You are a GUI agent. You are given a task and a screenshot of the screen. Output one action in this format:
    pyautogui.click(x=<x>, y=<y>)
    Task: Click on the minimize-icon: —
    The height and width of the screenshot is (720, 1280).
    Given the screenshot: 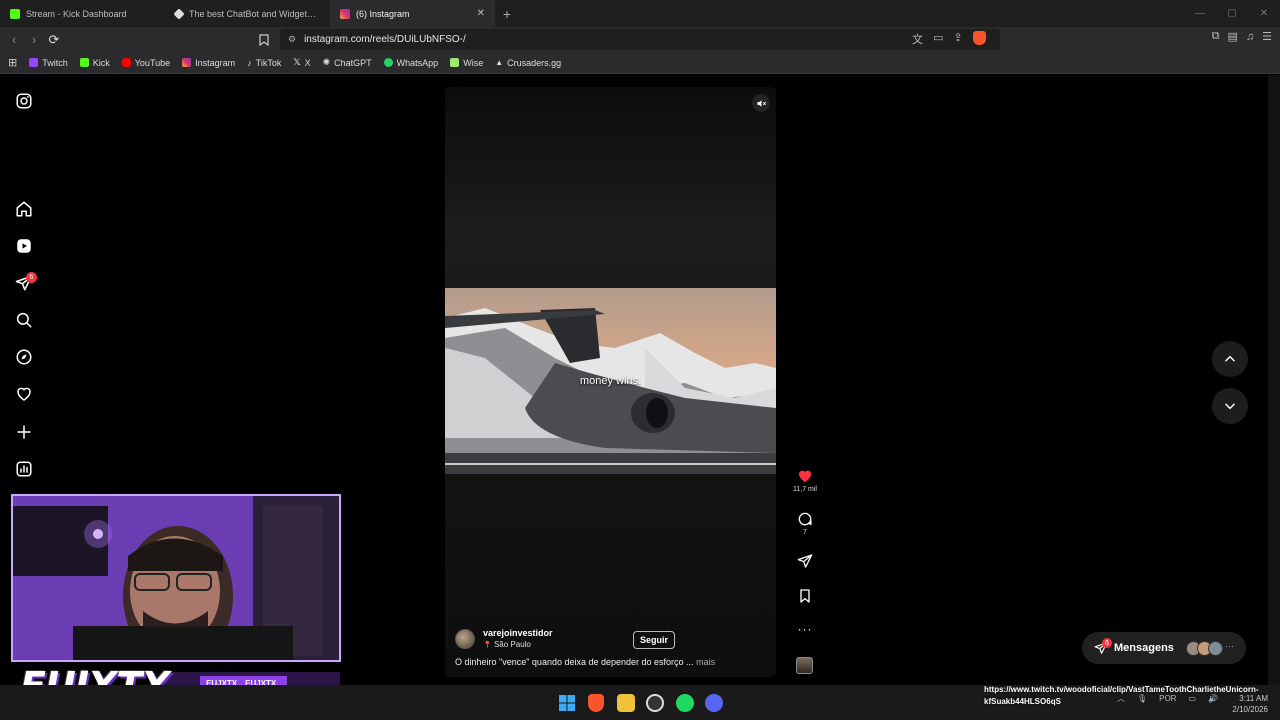 What is the action you would take?
    pyautogui.click(x=1200, y=13)
    